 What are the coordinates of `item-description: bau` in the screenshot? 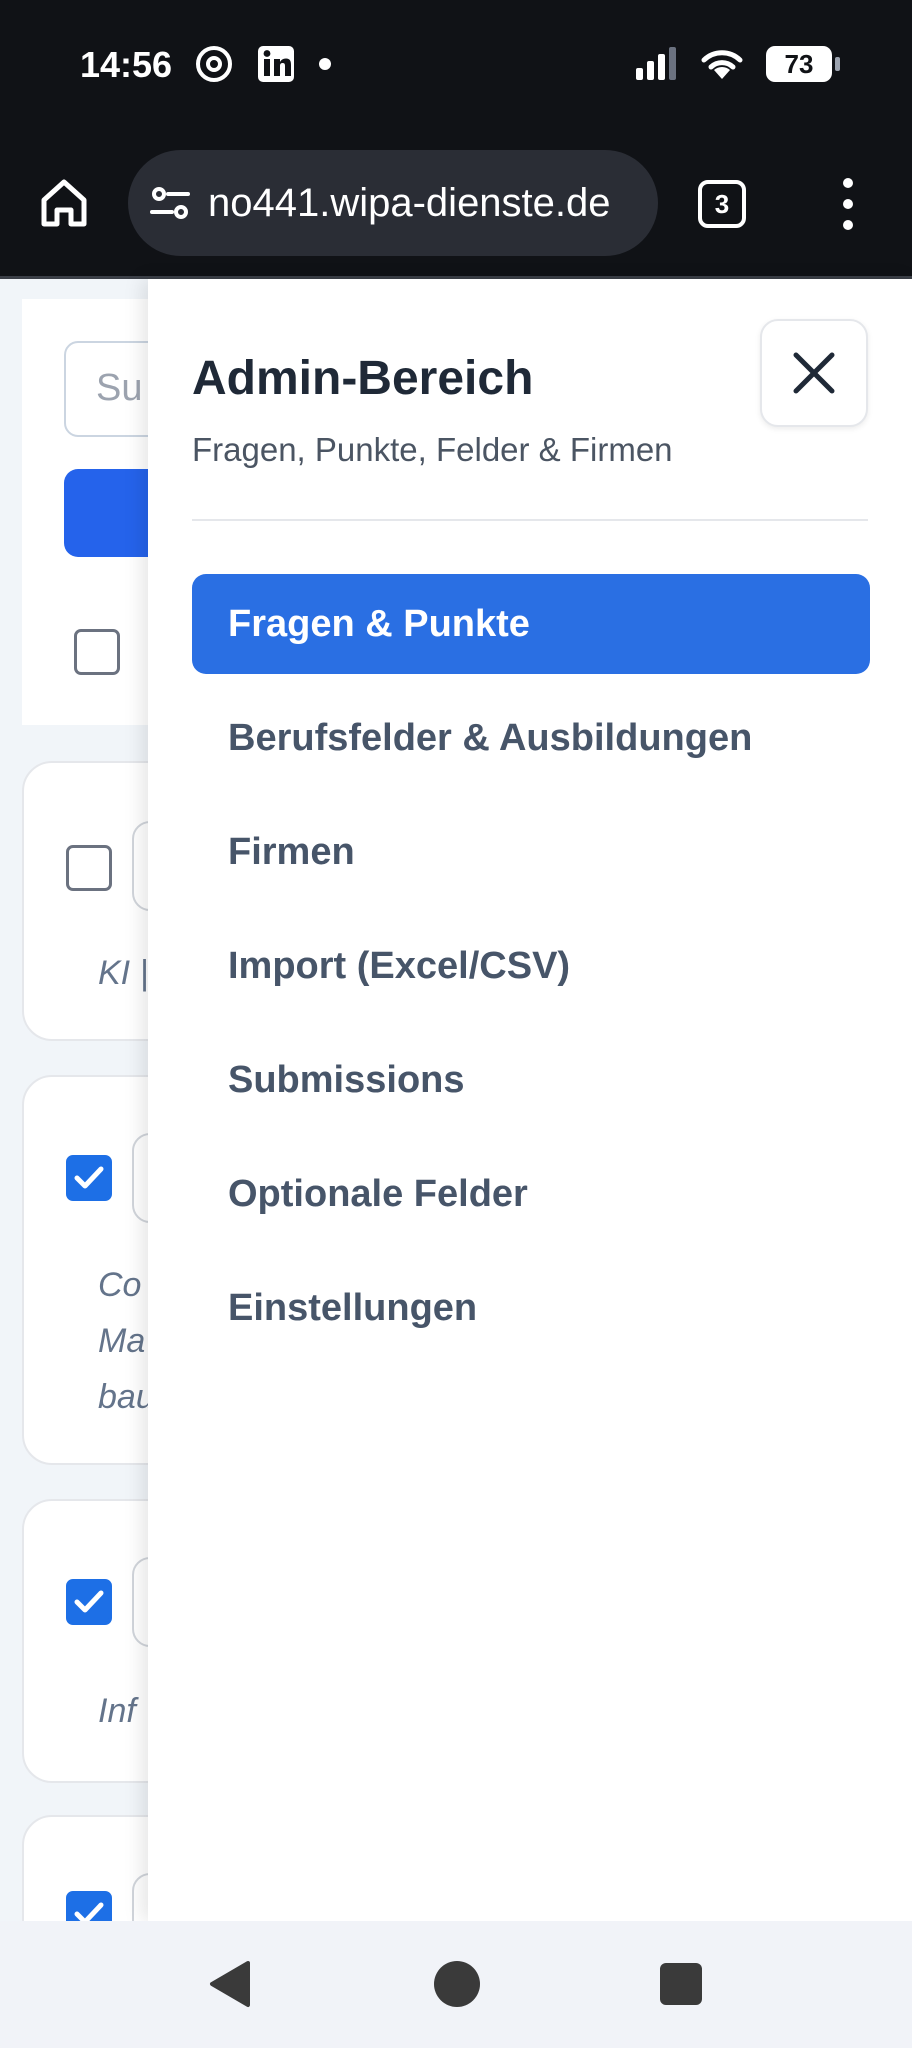 It's located at (126, 1397).